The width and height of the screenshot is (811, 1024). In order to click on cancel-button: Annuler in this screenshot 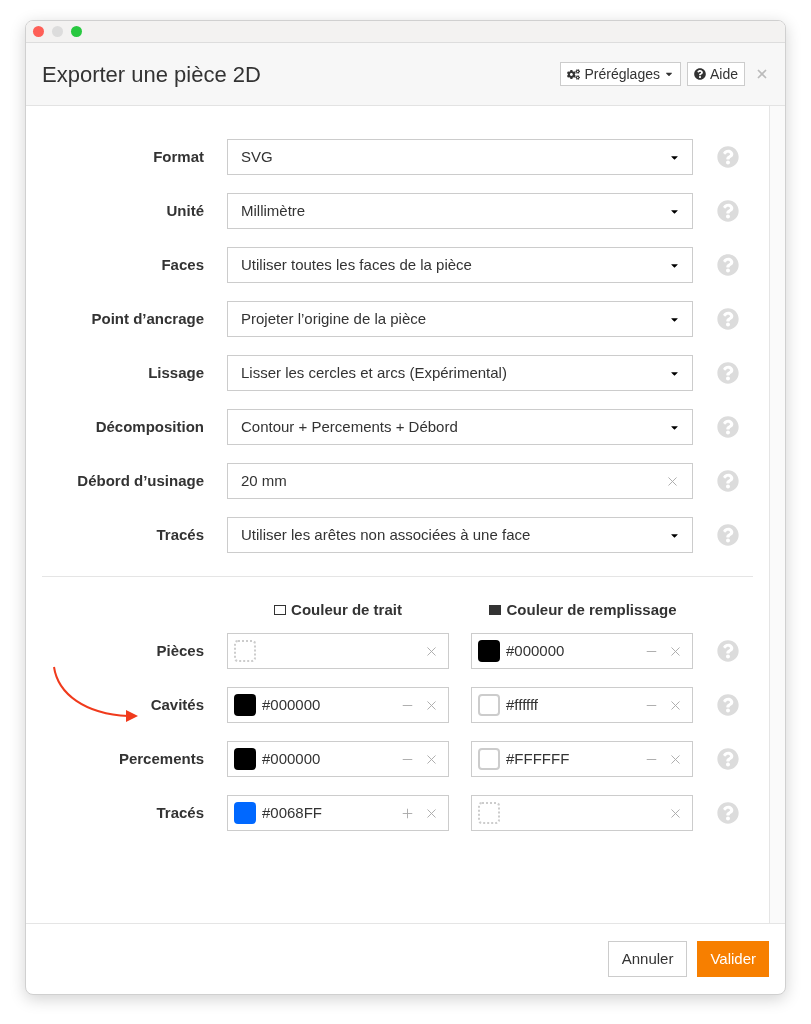, I will do `click(647, 959)`.